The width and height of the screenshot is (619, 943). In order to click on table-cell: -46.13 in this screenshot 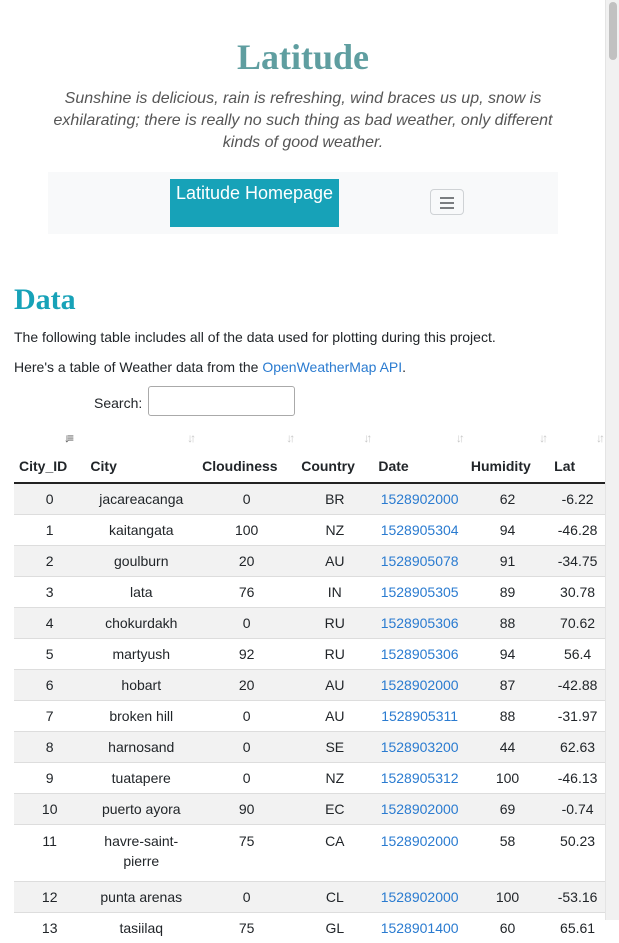, I will do `click(577, 778)`.